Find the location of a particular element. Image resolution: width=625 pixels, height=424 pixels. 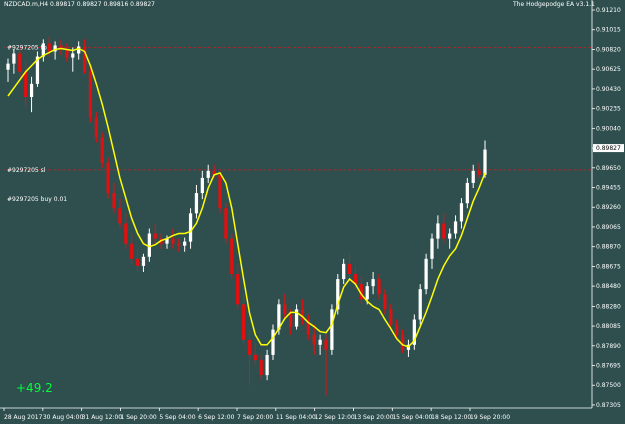

price-tick-label: 0.88675 is located at coordinates (608, 266).